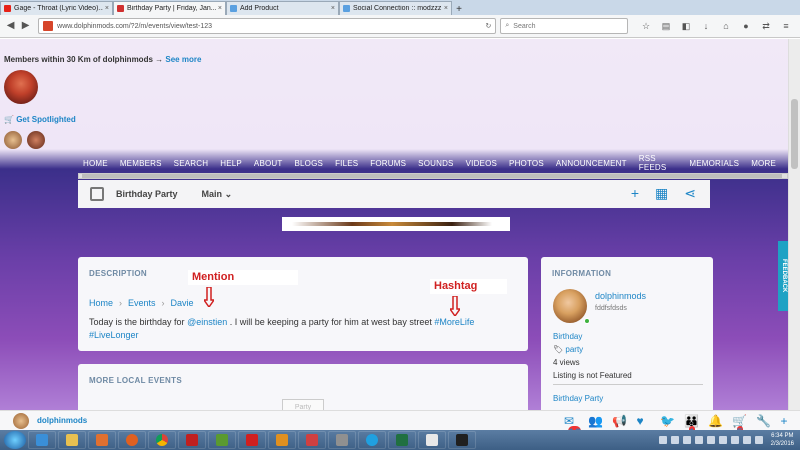 The height and width of the screenshot is (450, 800). Describe the element at coordinates (252, 440) in the screenshot. I see `acrobat-icon` at that location.